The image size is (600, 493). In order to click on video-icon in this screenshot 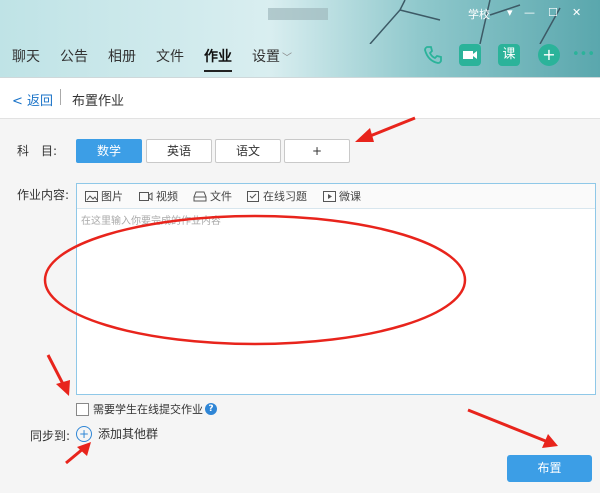, I will do `click(146, 196)`.